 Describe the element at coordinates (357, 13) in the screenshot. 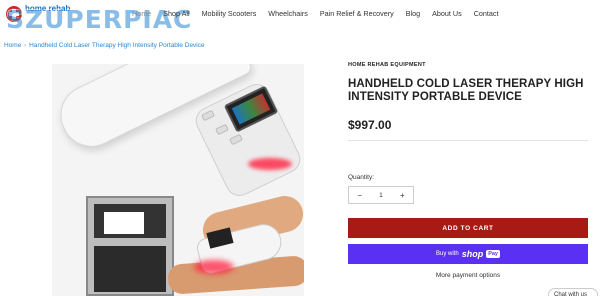

I see `nav-pain-relief: Pain Relief & Recovery` at that location.